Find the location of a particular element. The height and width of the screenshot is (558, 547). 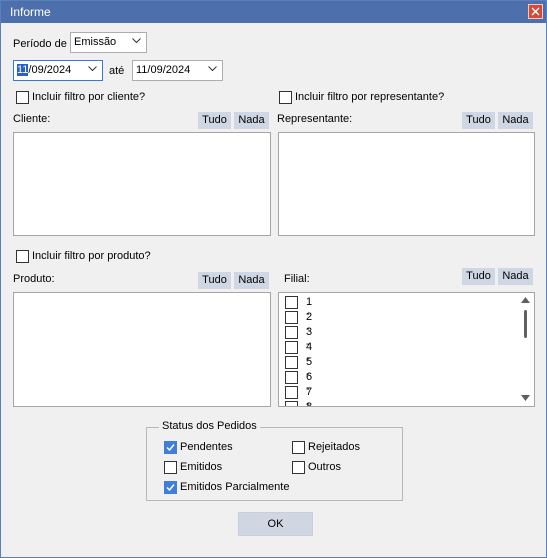

produto-label: Produto: is located at coordinates (34, 279).